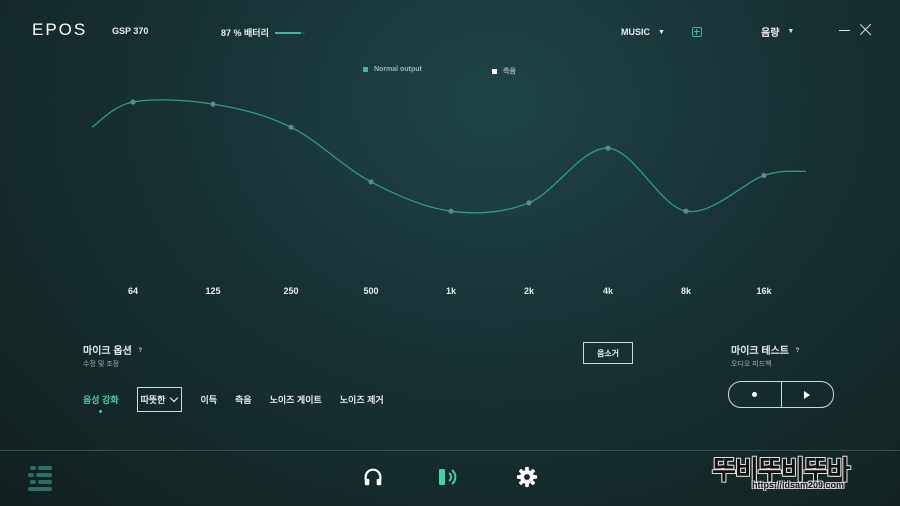 The width and height of the screenshot is (900, 506). What do you see at coordinates (528, 291) in the screenshot?
I see `freq-label-2k: 2k` at bounding box center [528, 291].